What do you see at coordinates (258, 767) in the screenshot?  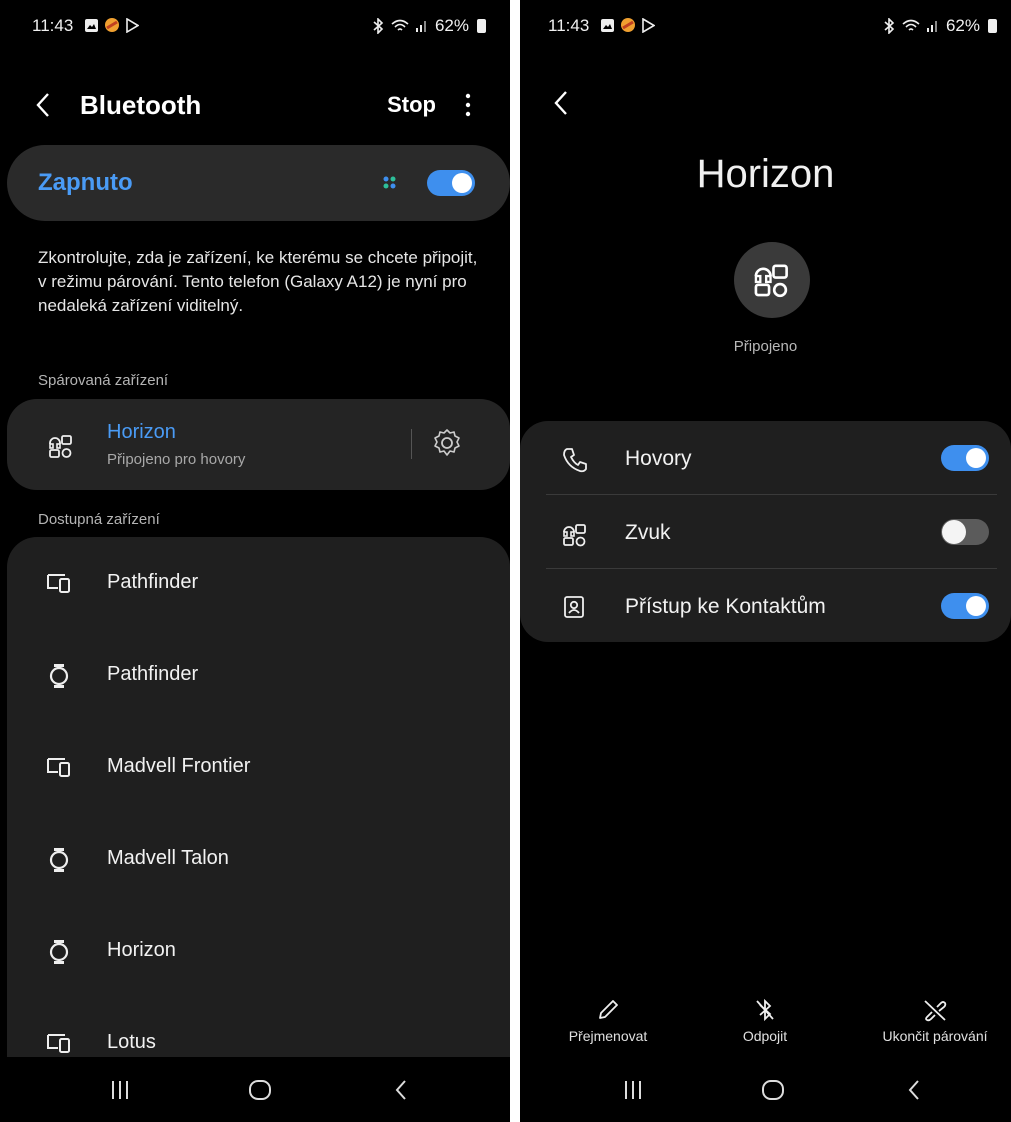 I see `available-device-row: Madvell Frontier` at bounding box center [258, 767].